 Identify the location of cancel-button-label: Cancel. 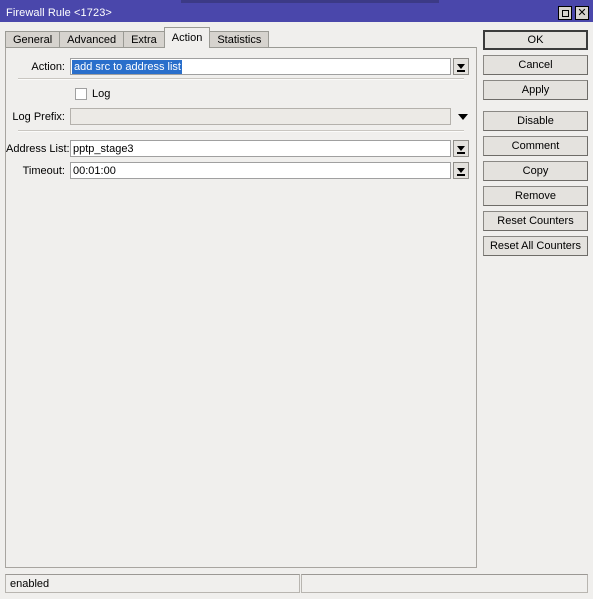
(535, 65).